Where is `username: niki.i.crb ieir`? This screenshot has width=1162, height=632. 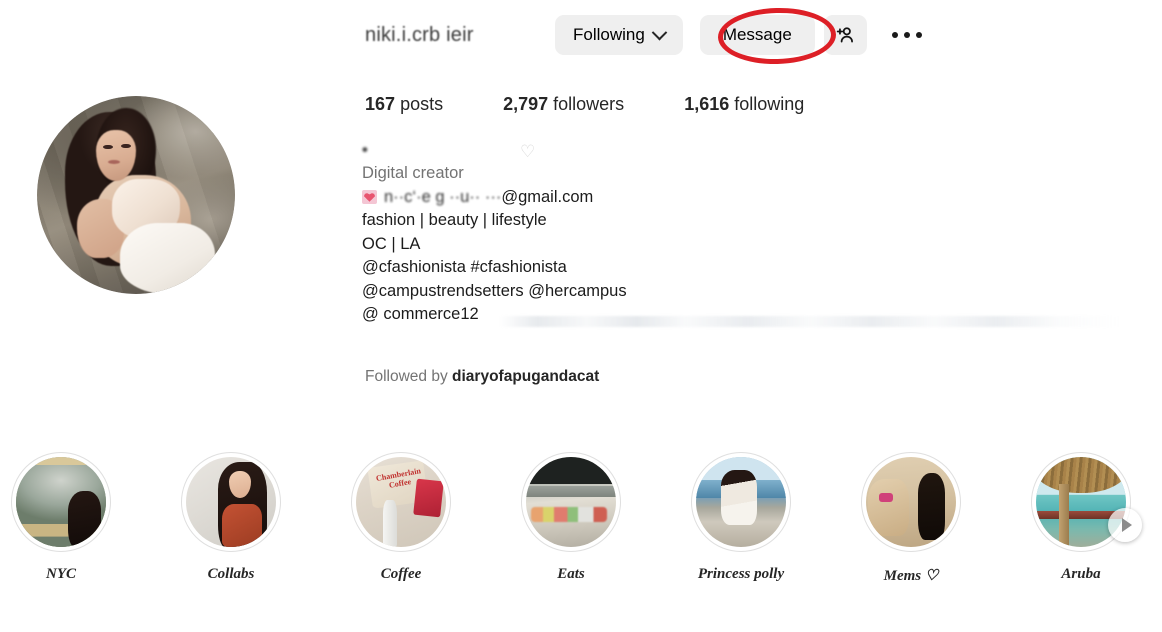 username: niki.i.crb ieir is located at coordinates (419, 34).